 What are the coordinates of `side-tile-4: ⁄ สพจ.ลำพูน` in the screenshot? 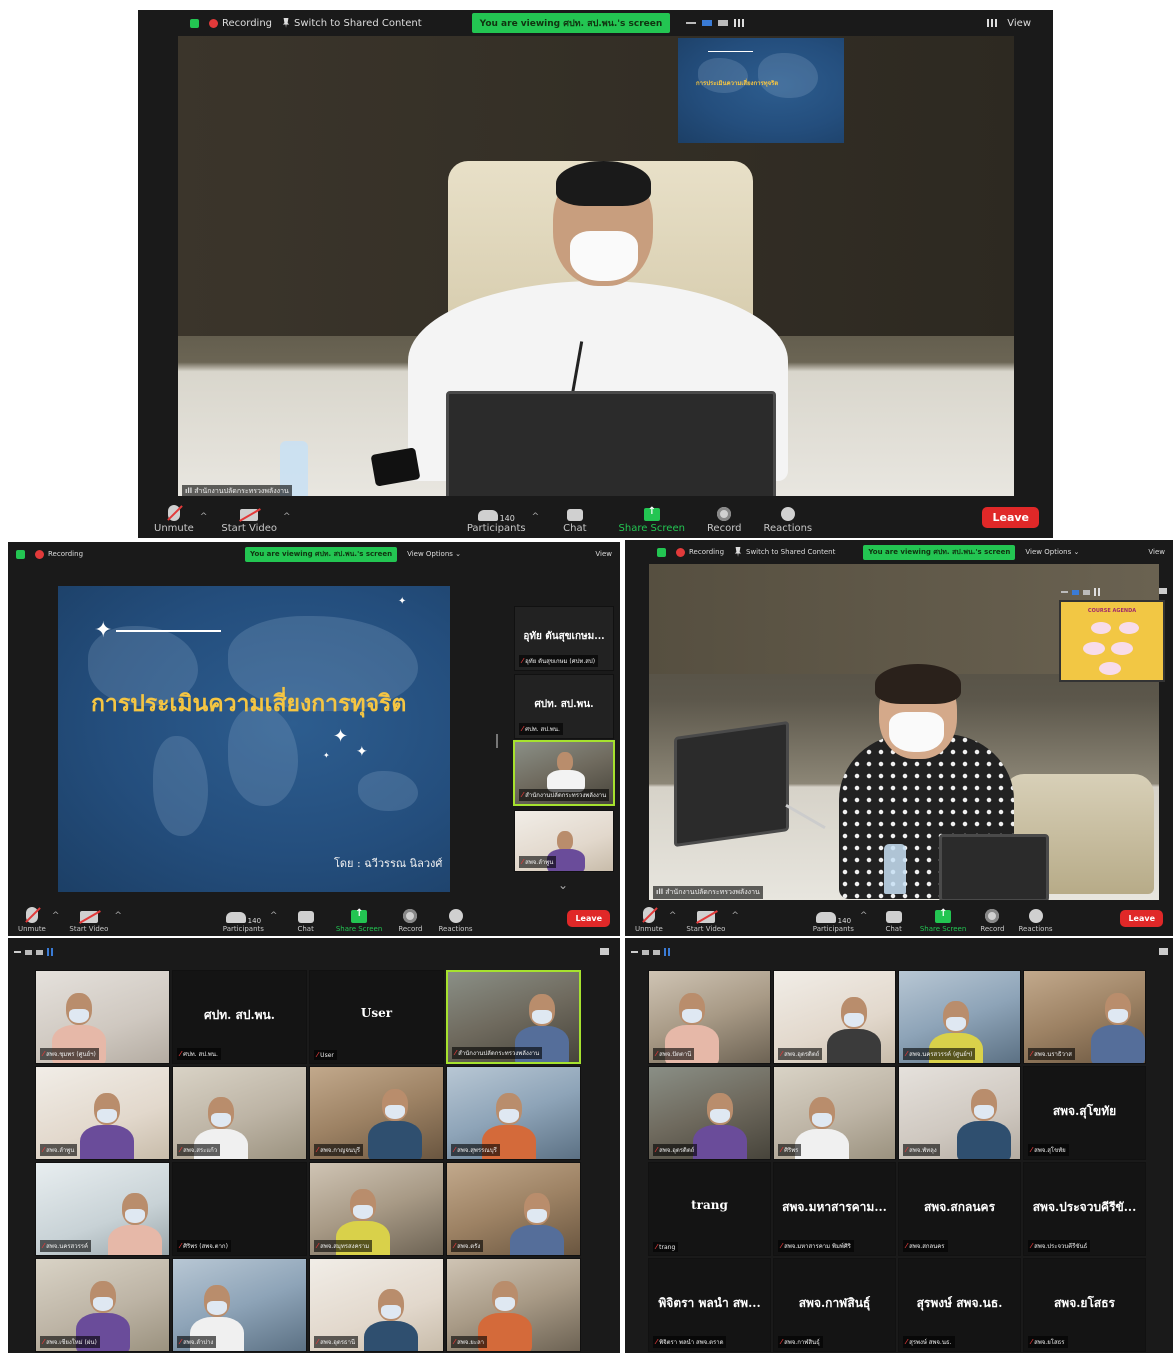 It's located at (564, 841).